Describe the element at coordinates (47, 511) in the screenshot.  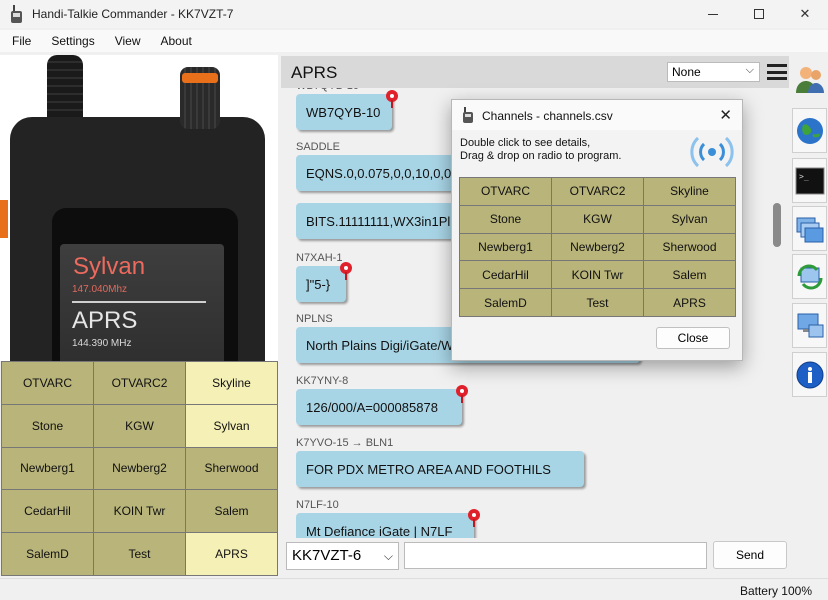
I see `channel-button: CedarHil` at that location.